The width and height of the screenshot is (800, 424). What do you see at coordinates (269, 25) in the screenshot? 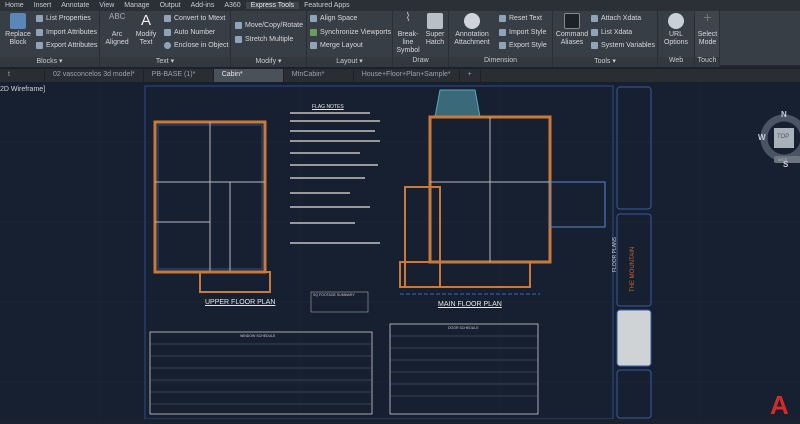
I see `move-copy-rotate-button: Move/Copy/Rotate` at bounding box center [269, 25].